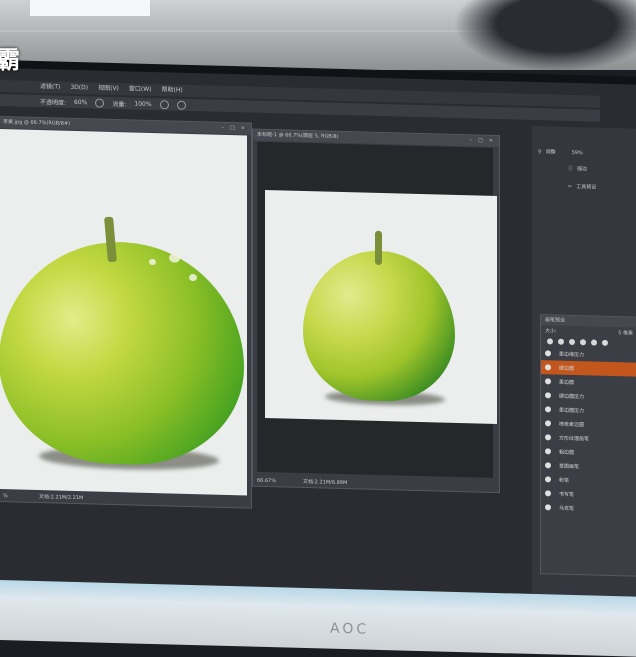 The image size is (636, 657). I want to click on apple-stem, so click(378, 248).